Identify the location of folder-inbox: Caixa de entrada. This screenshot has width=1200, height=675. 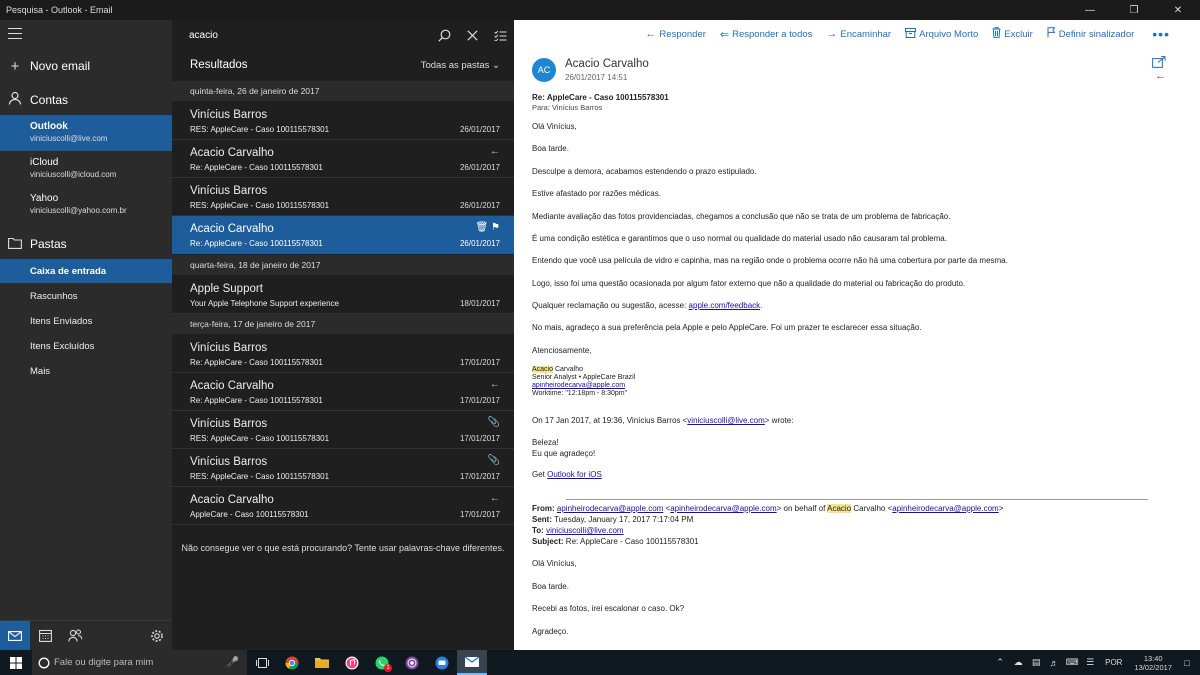
(86, 271).